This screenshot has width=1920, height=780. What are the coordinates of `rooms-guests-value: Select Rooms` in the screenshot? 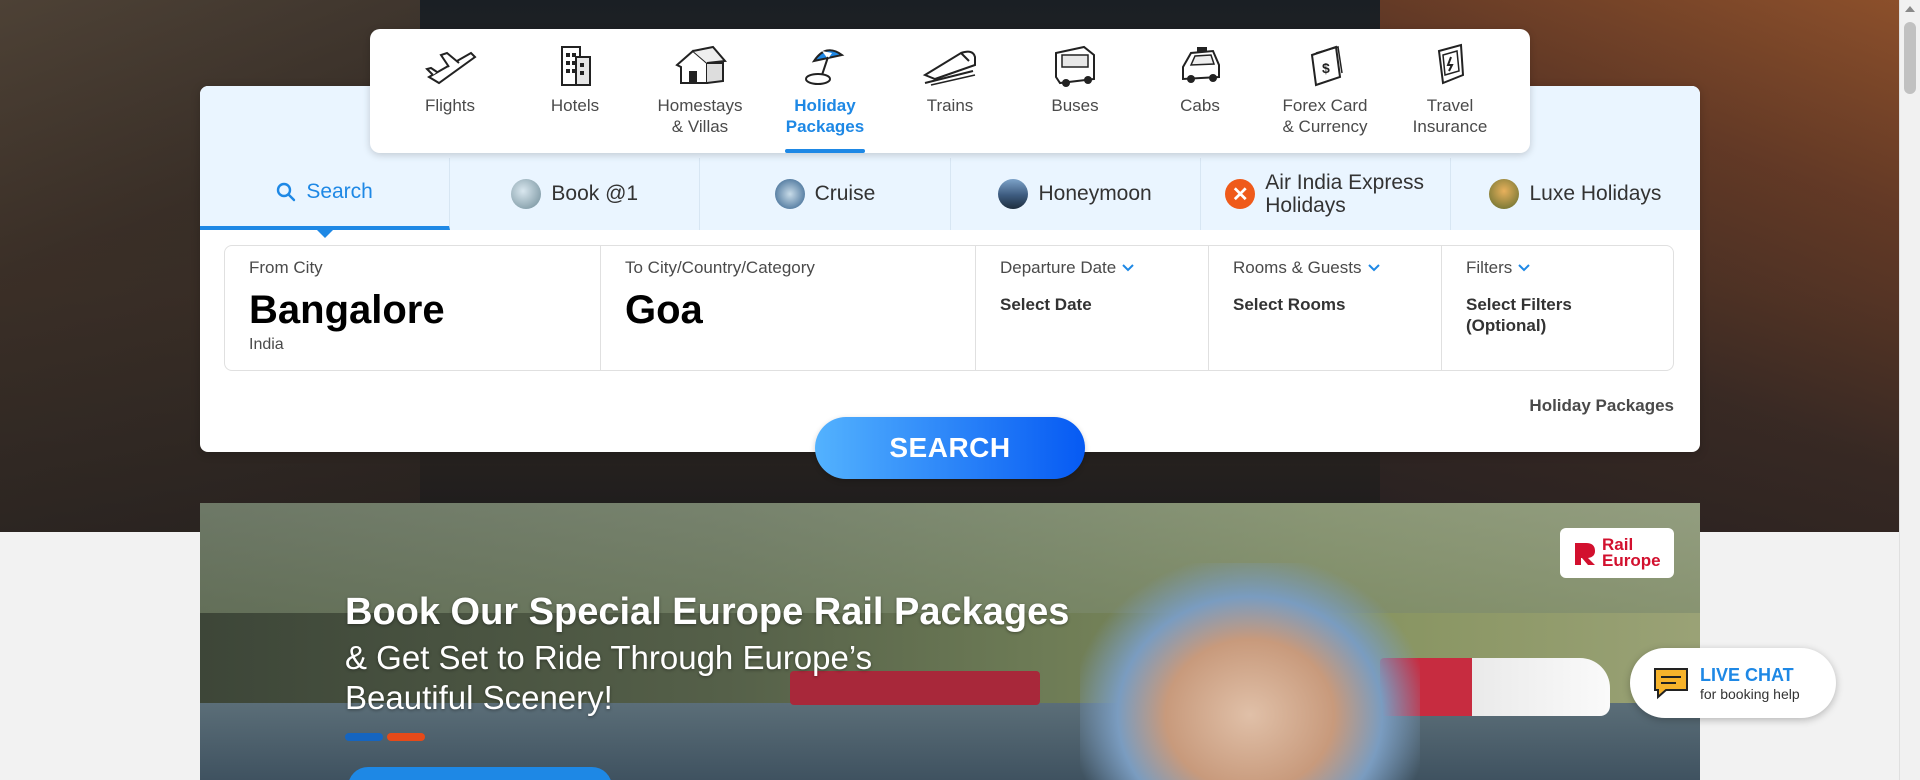 It's located at (1289, 304).